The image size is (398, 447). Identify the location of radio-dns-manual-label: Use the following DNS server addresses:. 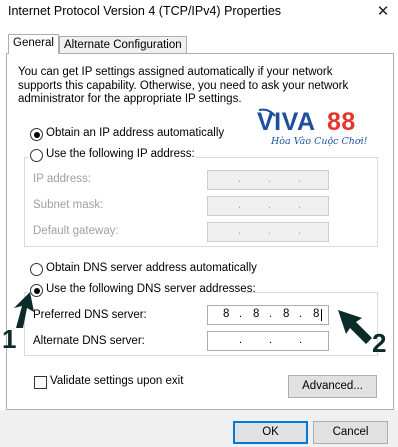
(151, 289).